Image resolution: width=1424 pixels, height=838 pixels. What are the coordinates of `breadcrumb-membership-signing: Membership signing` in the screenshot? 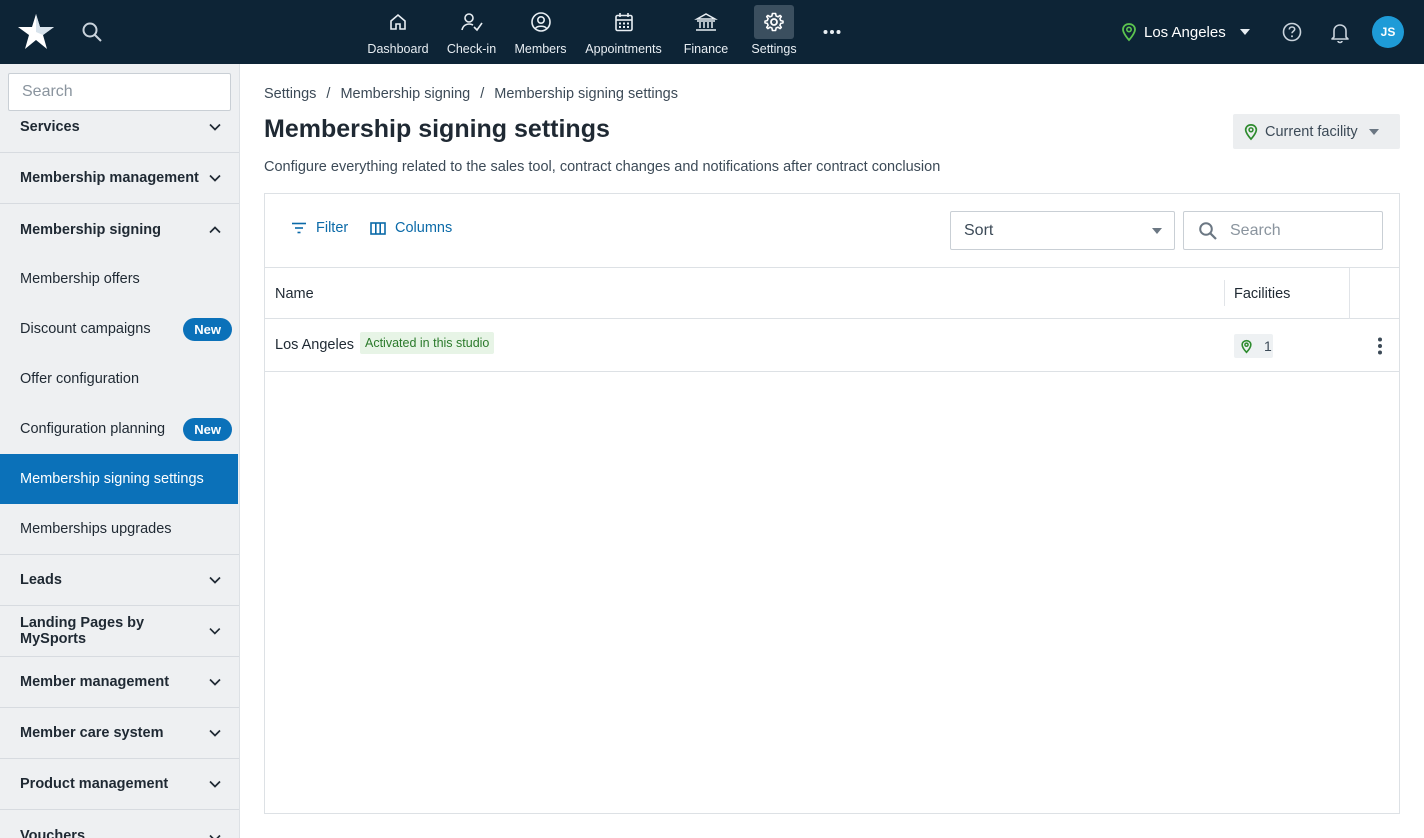 It's located at (405, 94).